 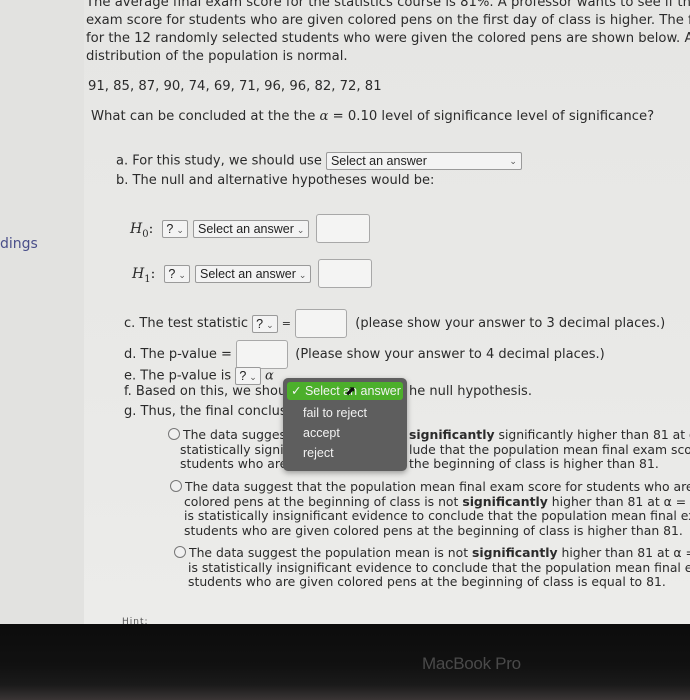 What do you see at coordinates (211, 411) in the screenshot?
I see `part-g: g. Thus, the final conclusio` at bounding box center [211, 411].